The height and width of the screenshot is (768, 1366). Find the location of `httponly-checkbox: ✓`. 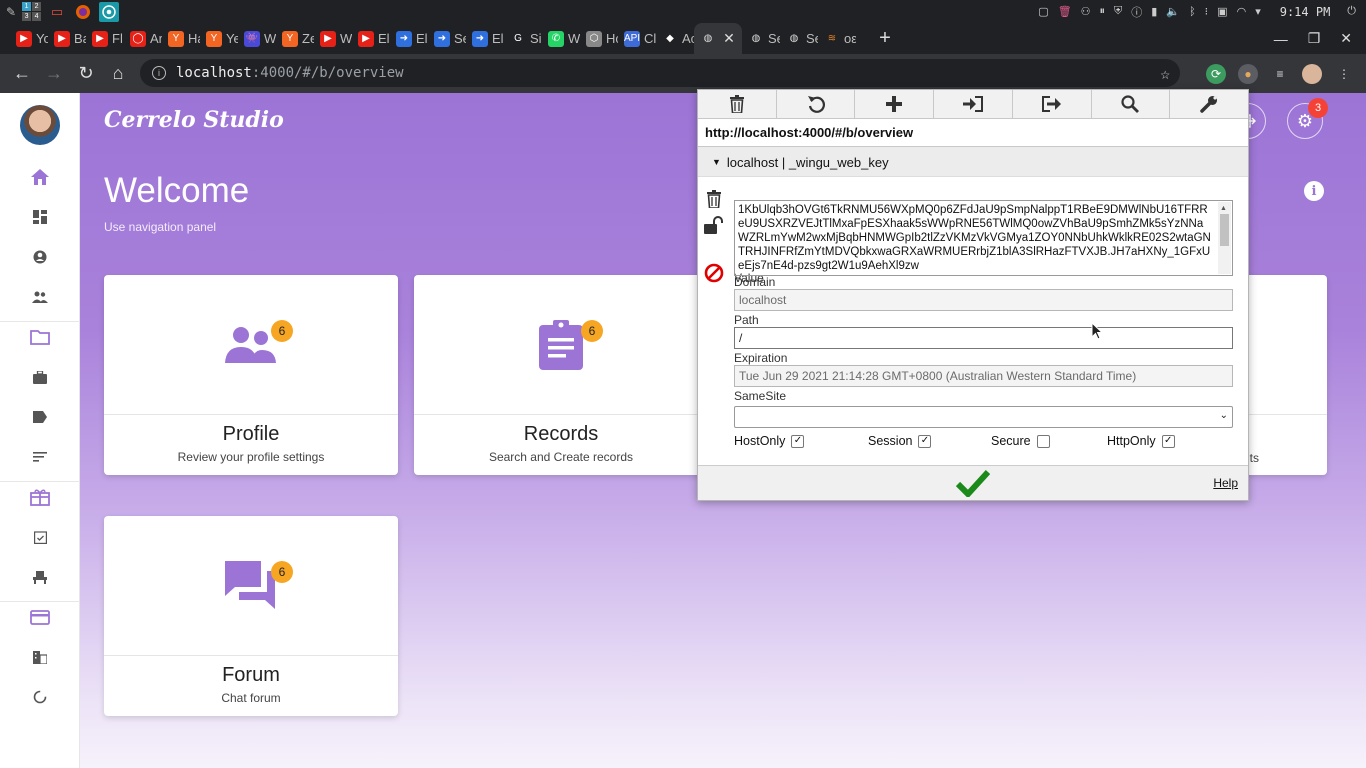

httponly-checkbox: ✓ is located at coordinates (1168, 441).